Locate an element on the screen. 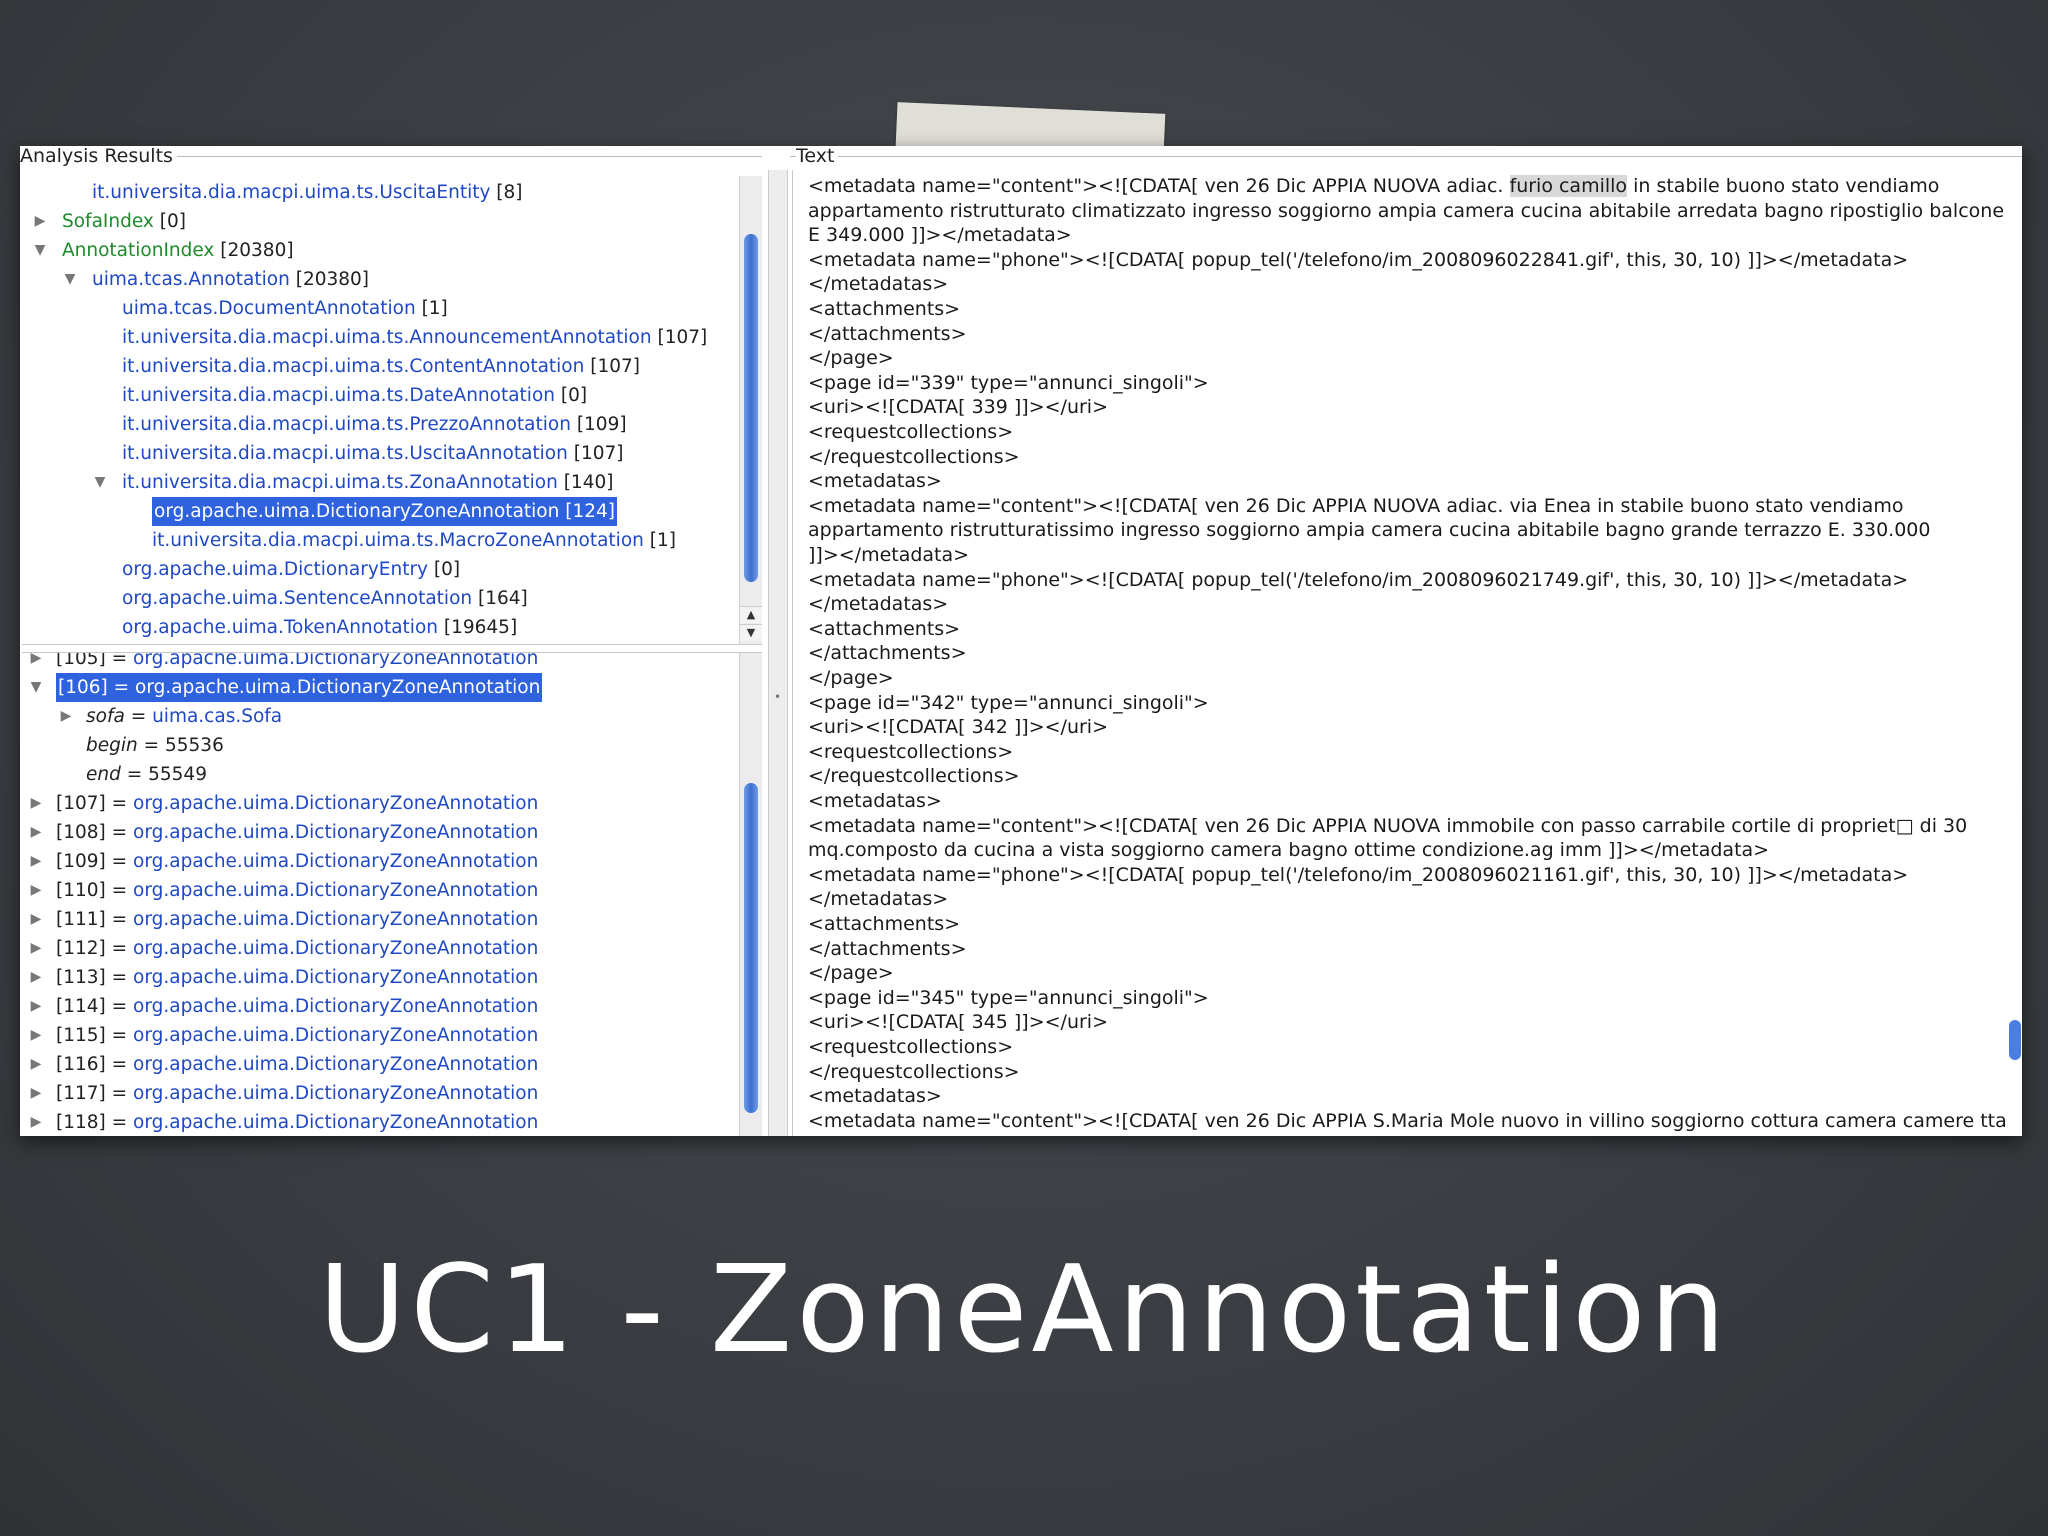 The height and width of the screenshot is (1536, 2048). tree-node-text: AnnotationIndex [20380] is located at coordinates (178, 250).